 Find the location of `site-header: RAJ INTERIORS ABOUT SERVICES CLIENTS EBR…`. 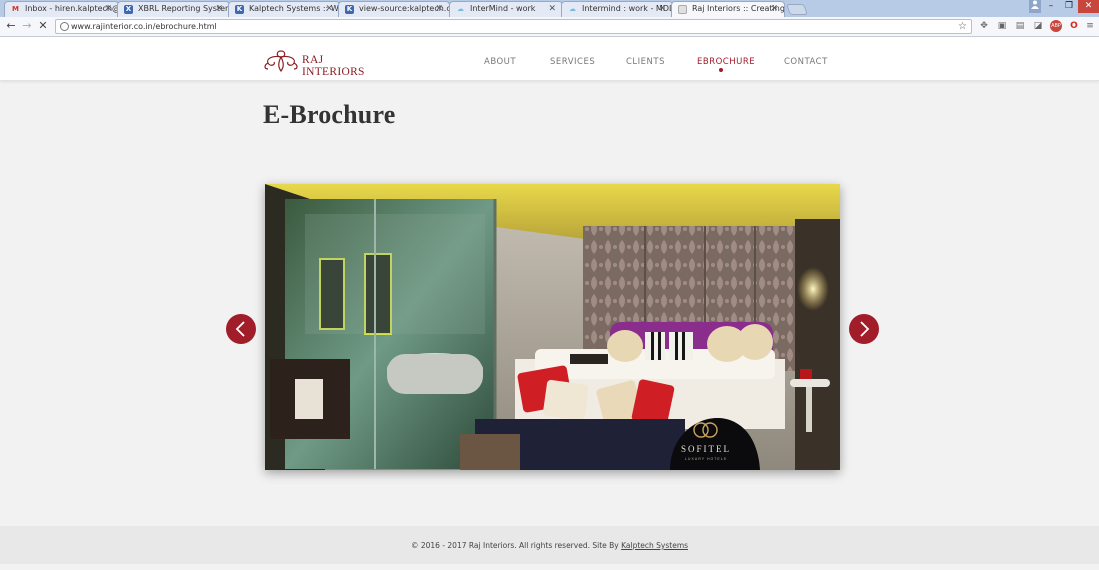

site-header: RAJ INTERIORS ABOUT SERVICES CLIENTS EBR… is located at coordinates (549, 59).